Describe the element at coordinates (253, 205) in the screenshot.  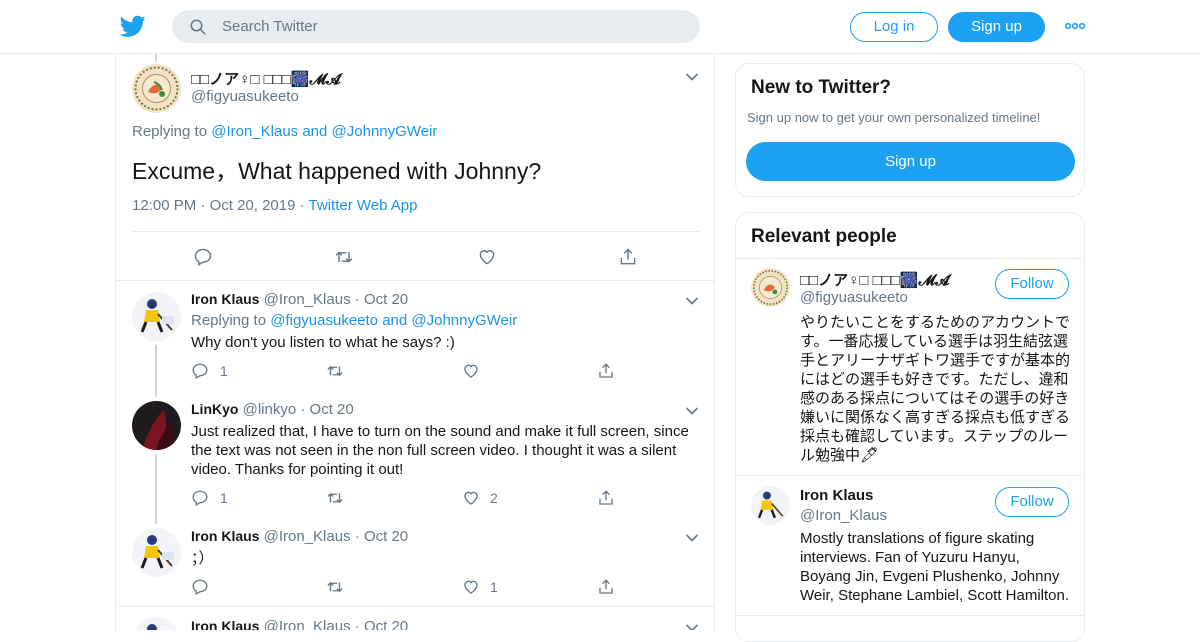
I see `tweet-date: Oct 20, 2019` at that location.